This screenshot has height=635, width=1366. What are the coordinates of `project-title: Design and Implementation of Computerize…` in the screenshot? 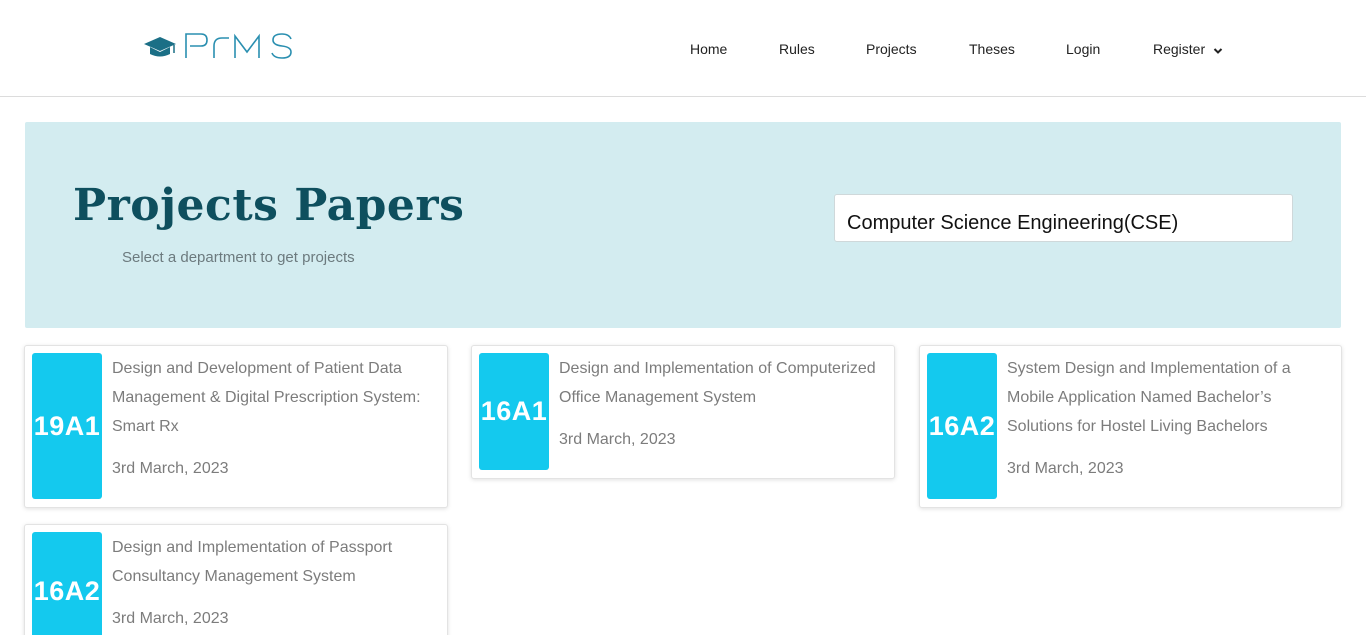 It's located at (717, 383).